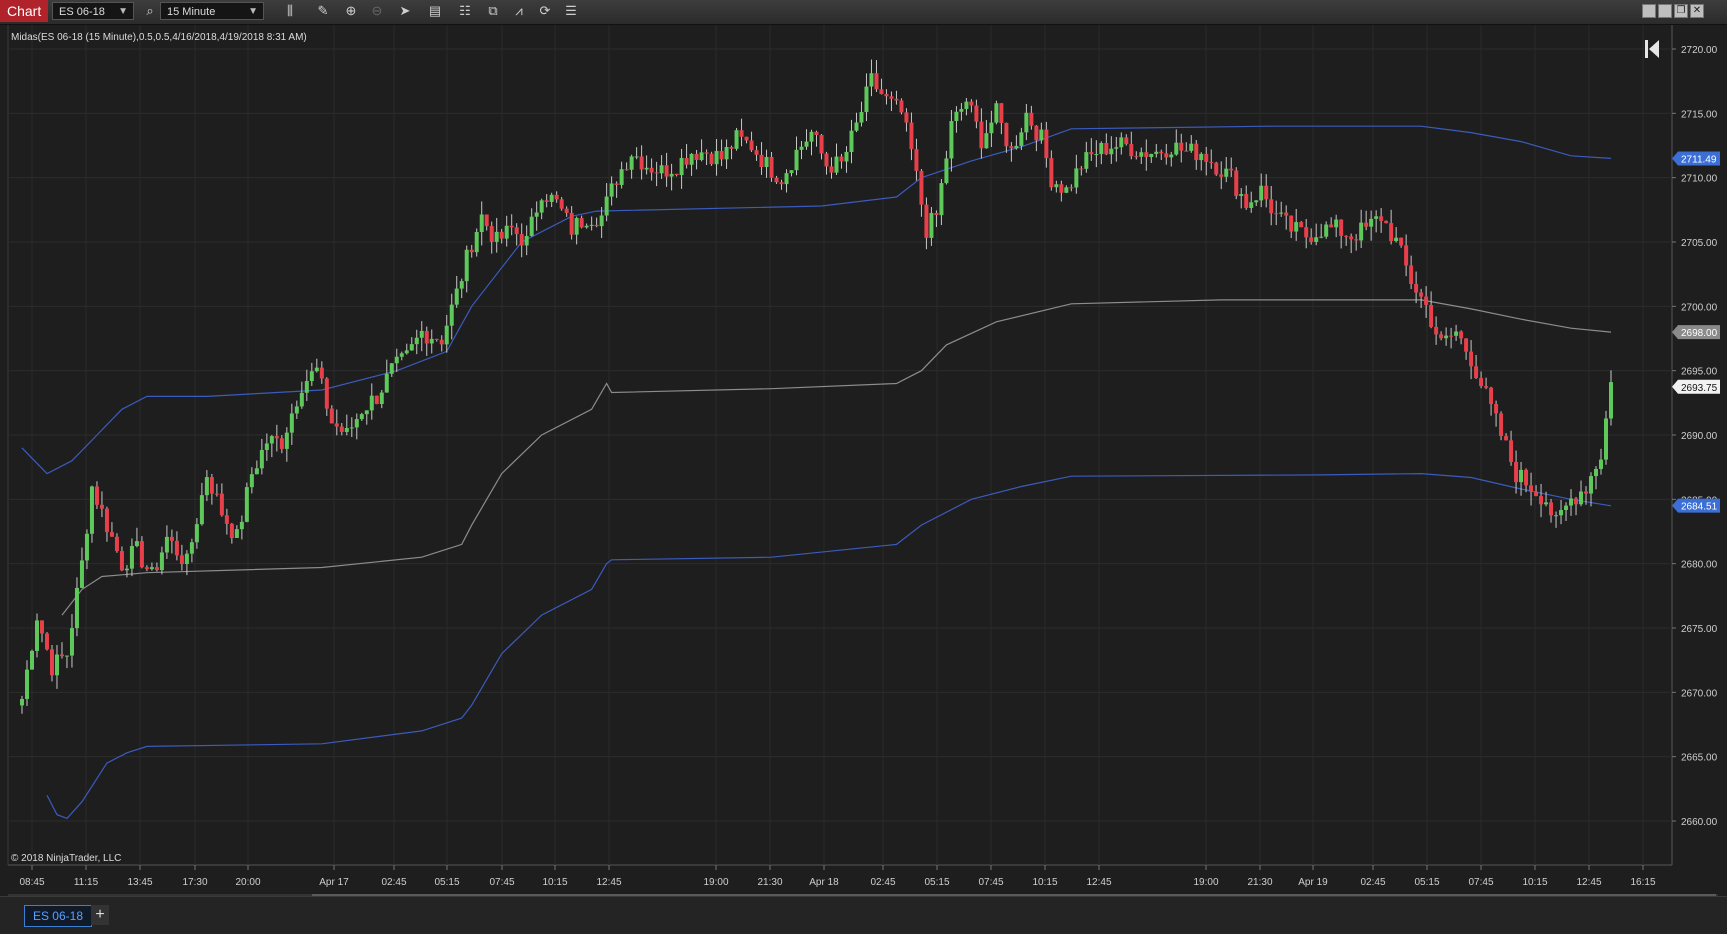 This screenshot has height=934, width=1727. Describe the element at coordinates (150, 11) in the screenshot. I see `search-icon: ⌕` at that location.